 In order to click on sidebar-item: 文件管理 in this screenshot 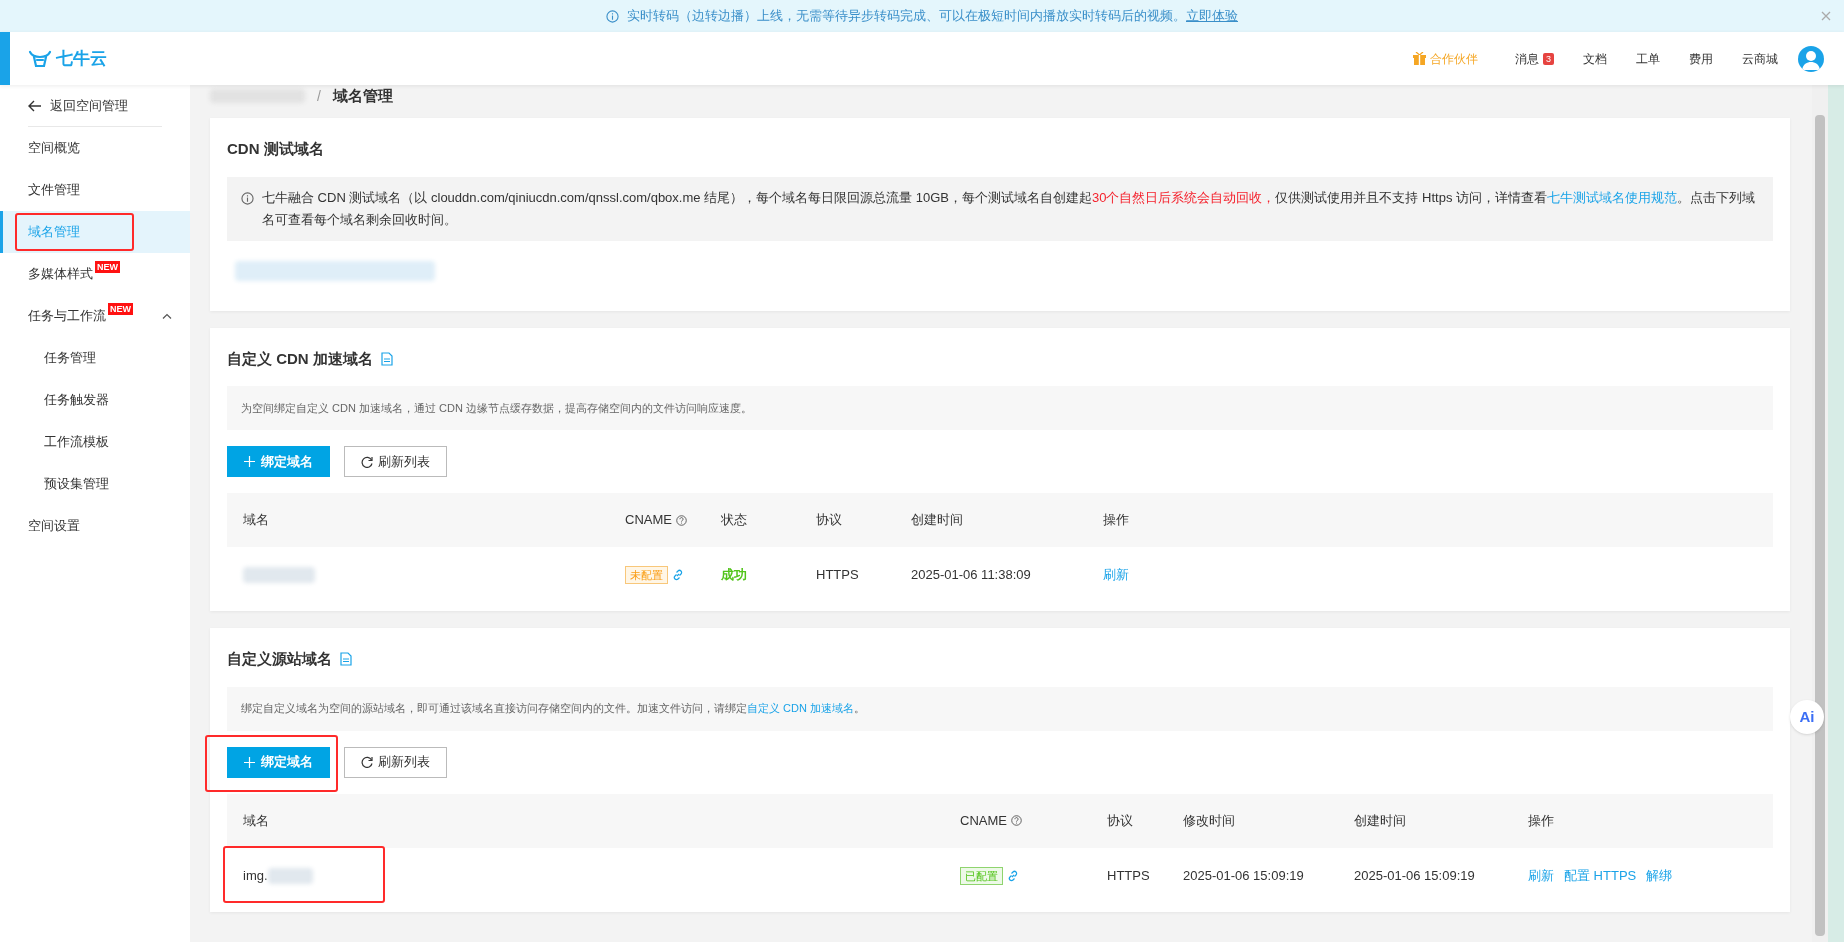, I will do `click(95, 190)`.